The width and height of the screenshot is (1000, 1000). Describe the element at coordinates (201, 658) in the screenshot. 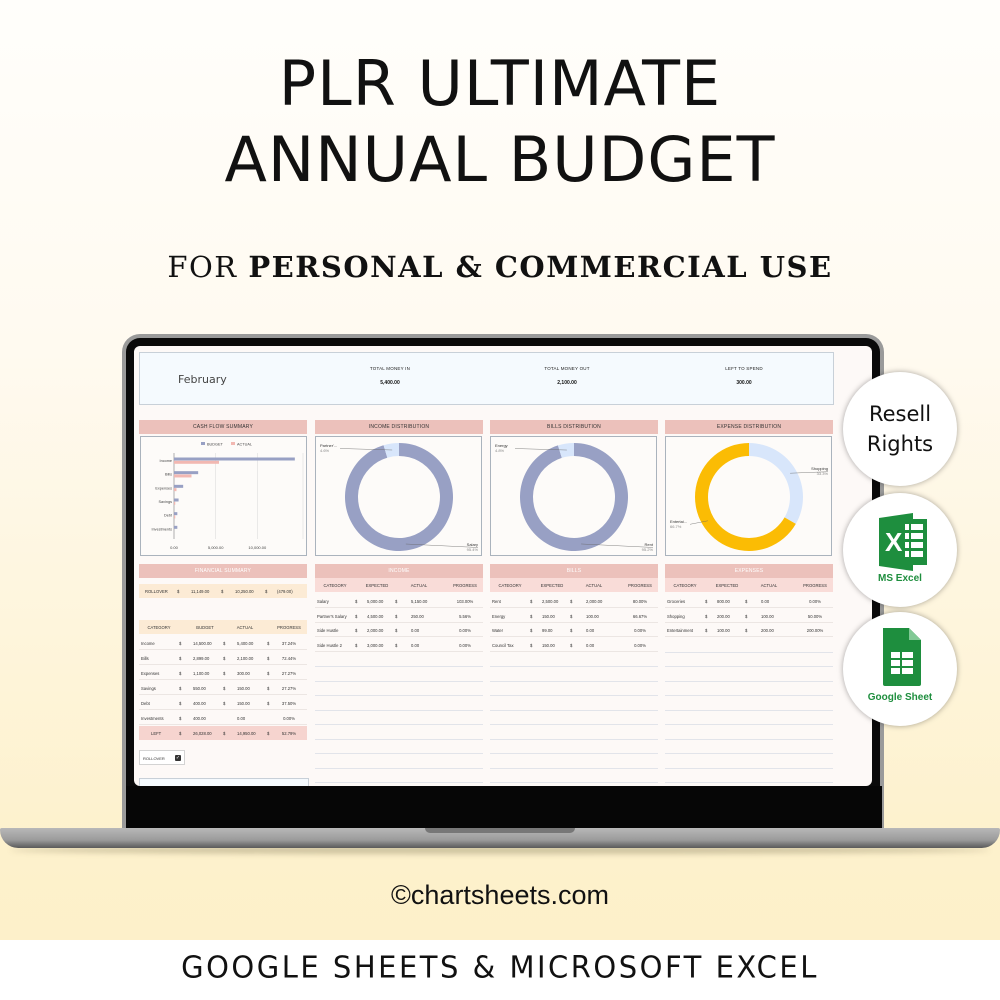

I see `cell-budget: 2,899.00` at that location.